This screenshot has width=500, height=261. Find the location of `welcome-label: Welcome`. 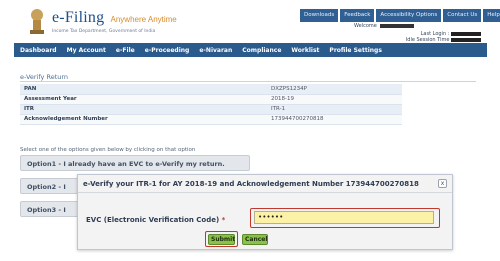

welcome-label: Welcome is located at coordinates (365, 26).